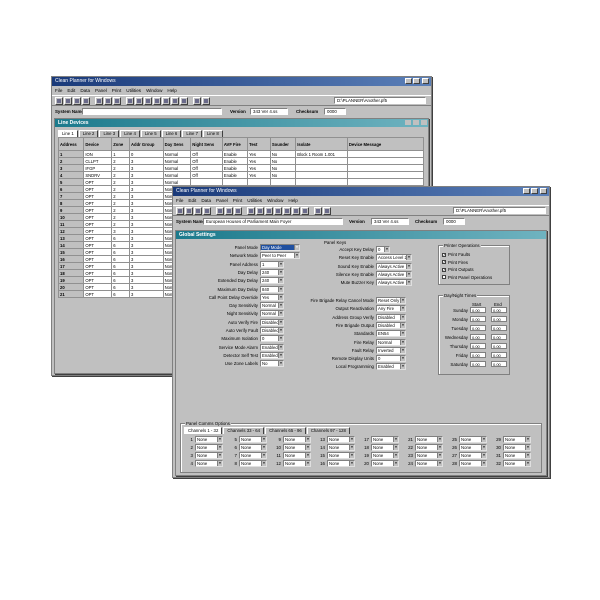 The width and height of the screenshot is (600, 600). What do you see at coordinates (478, 337) in the screenshot?
I see `start-time-field: 0.00` at bounding box center [478, 337].